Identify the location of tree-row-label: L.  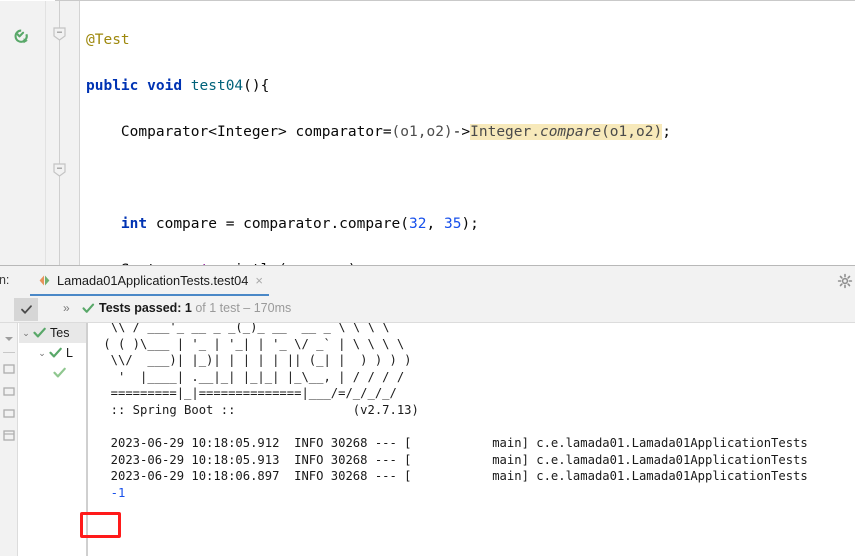
(69, 353).